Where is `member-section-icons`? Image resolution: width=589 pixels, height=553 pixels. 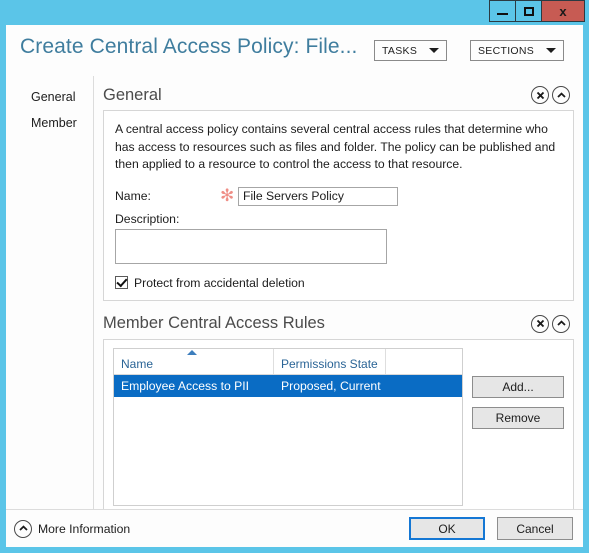 member-section-icons is located at coordinates (550, 323).